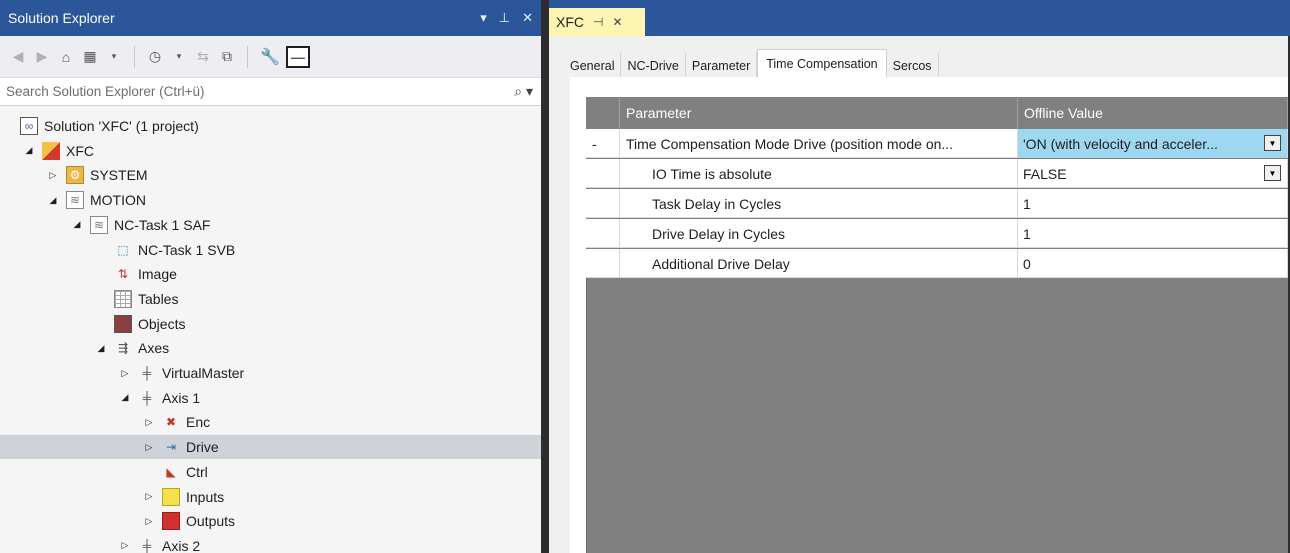 The width and height of the screenshot is (1290, 553). I want to click on offline-value-cell: 'ON (with velocity and acceler... ▼, so click(1153, 143).